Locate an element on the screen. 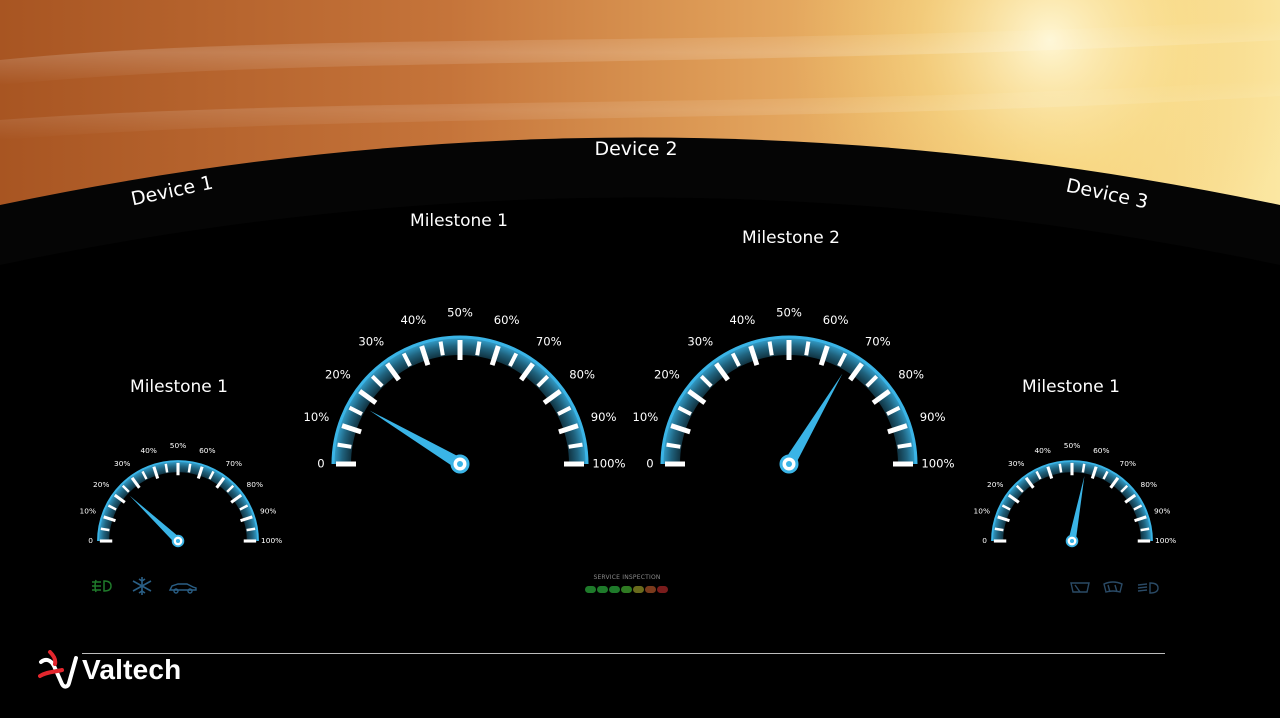 This screenshot has width=1280, height=718. valtech-logo-mark-icon is located at coordinates (58, 669).